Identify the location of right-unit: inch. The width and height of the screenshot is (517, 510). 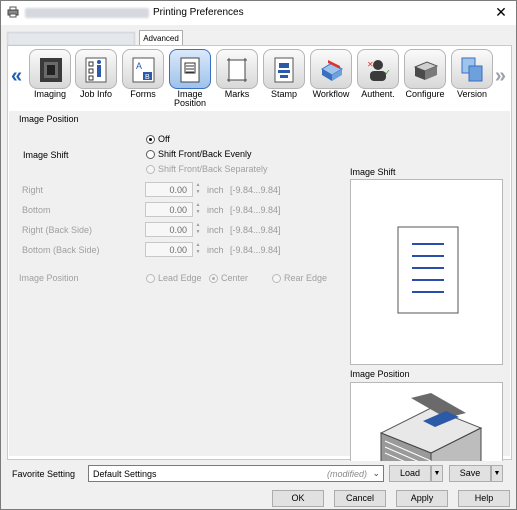
(215, 190).